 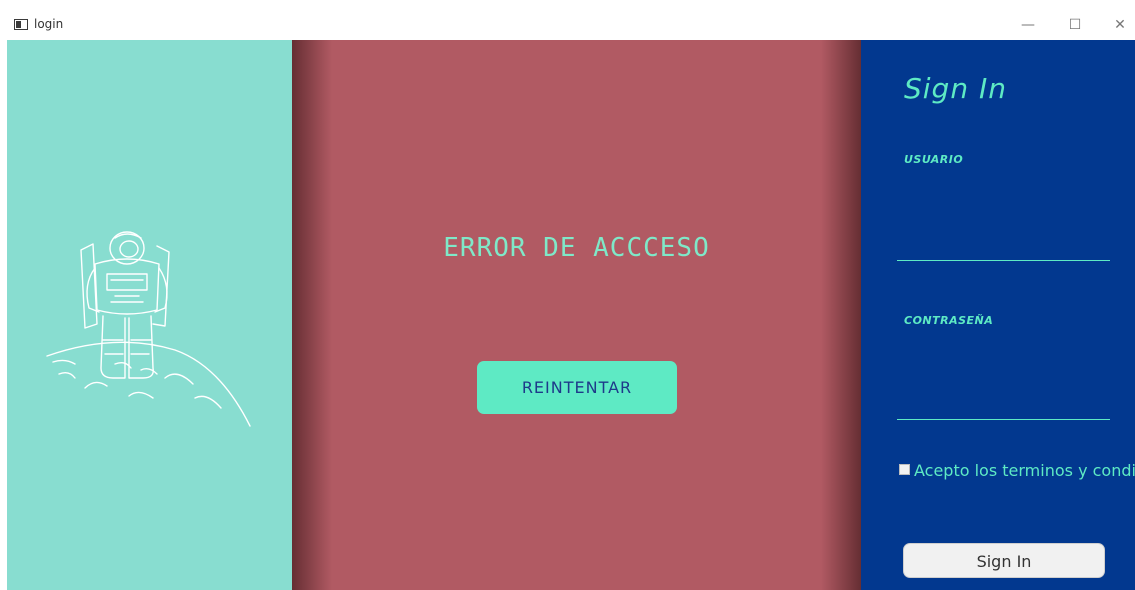 I want to click on password-label: CONTRASEÑA, so click(x=949, y=320).